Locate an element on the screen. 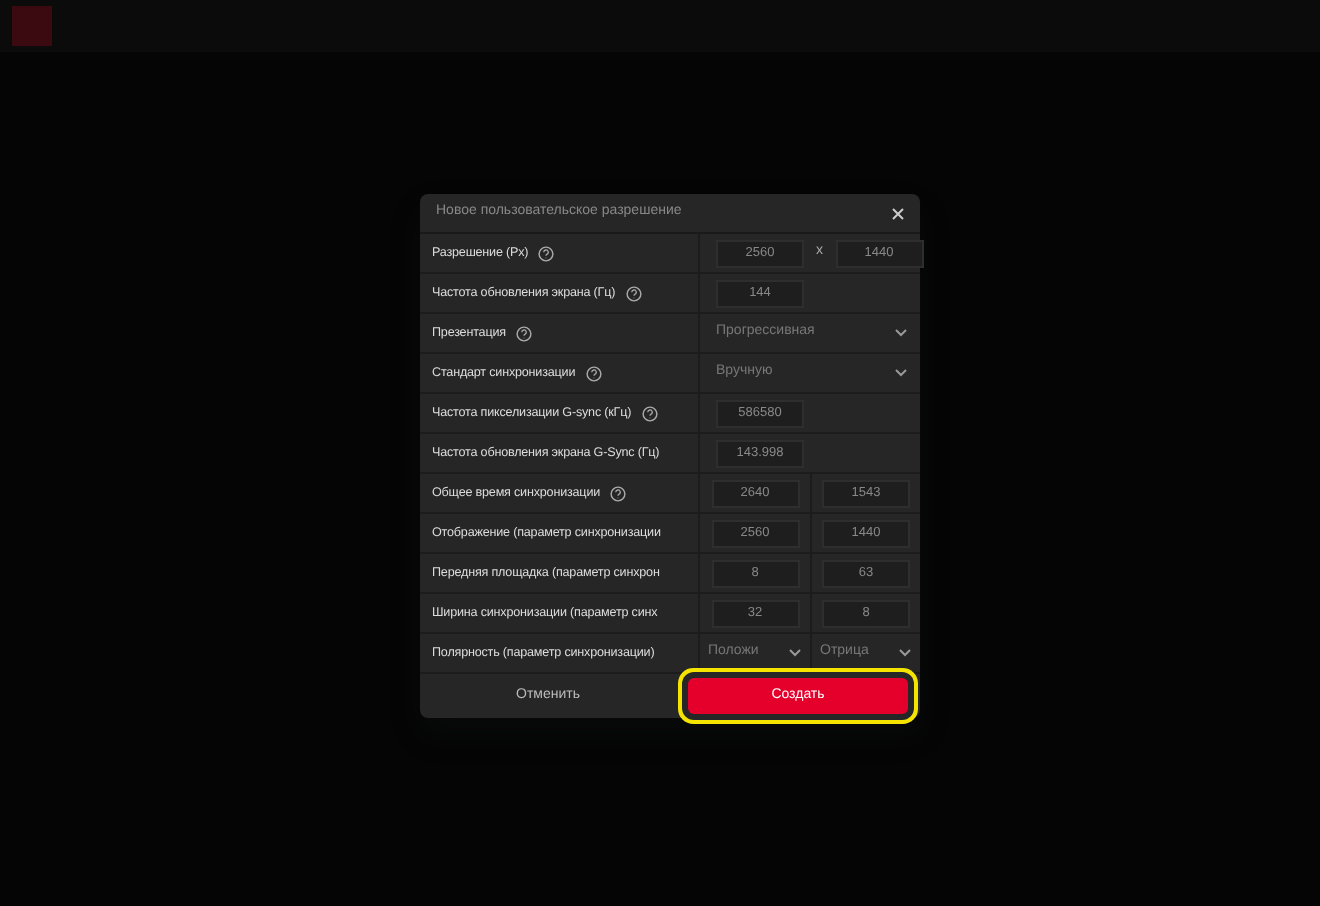 This screenshot has width=1320, height=906. close-icon is located at coordinates (898, 213).